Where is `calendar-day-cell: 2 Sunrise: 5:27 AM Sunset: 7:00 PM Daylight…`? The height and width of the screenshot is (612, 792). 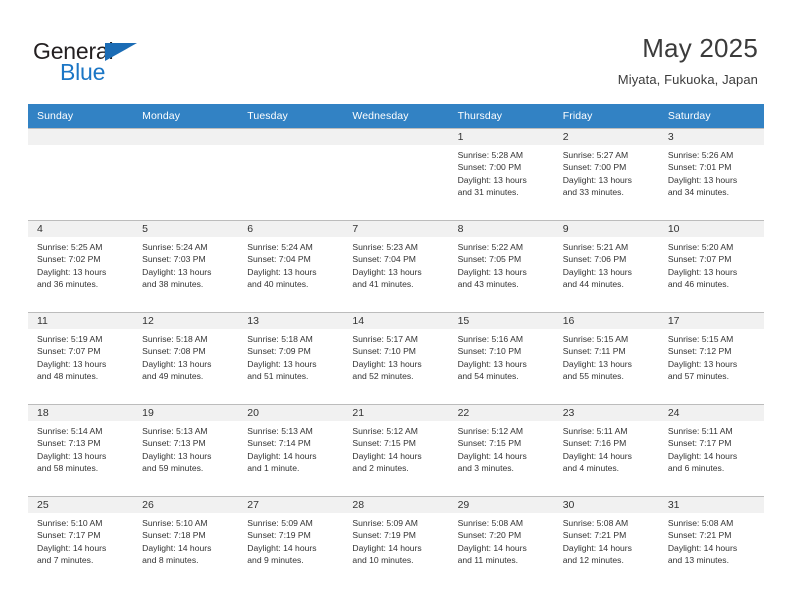 calendar-day-cell: 2 Sunrise: 5:27 AM Sunset: 7:00 PM Daylight… is located at coordinates (606, 174).